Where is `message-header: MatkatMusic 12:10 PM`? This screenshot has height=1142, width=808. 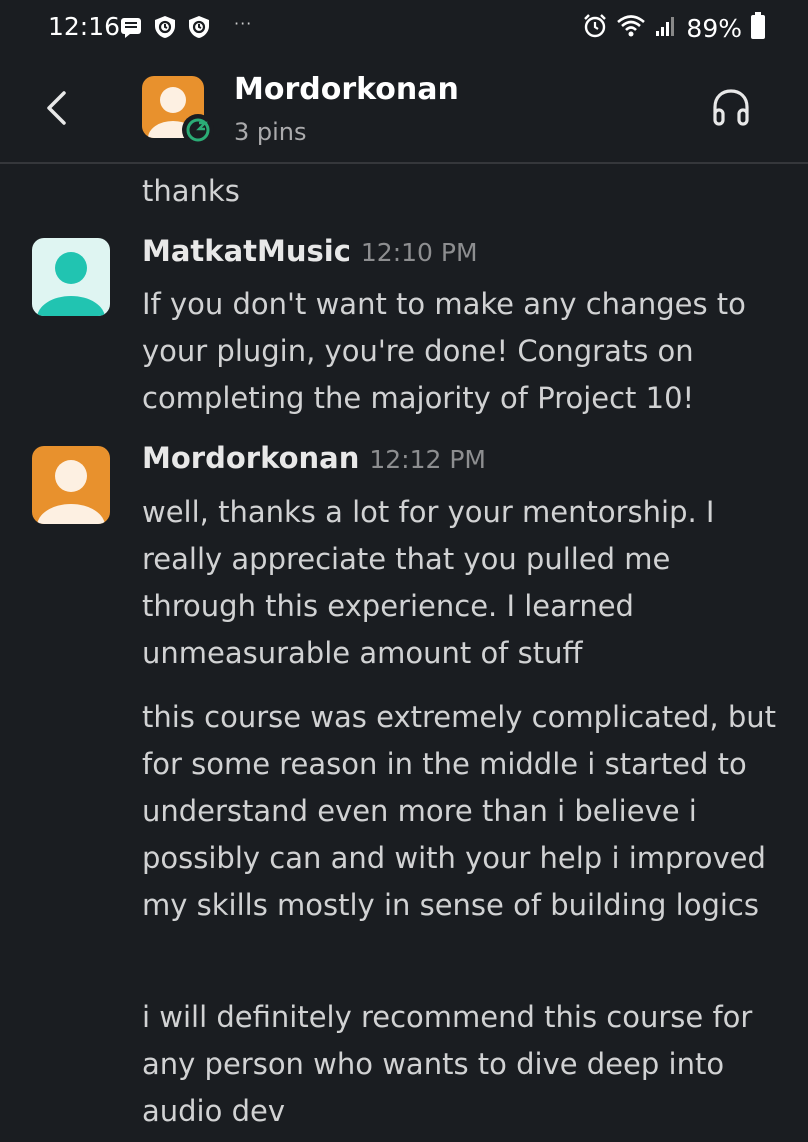 message-header: MatkatMusic 12:10 PM is located at coordinates (310, 251).